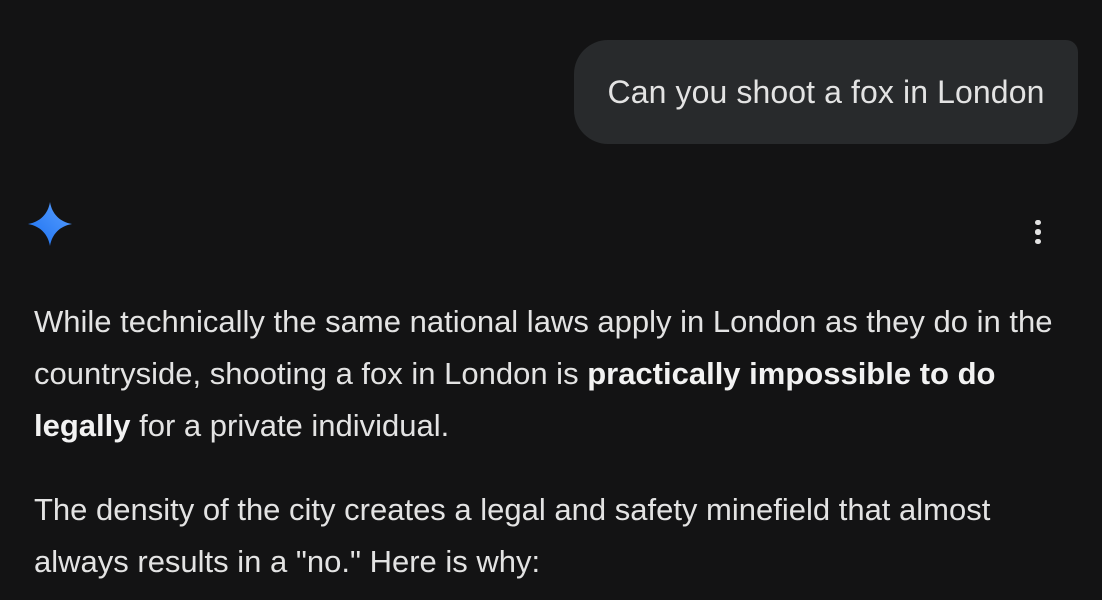  Describe the element at coordinates (50, 224) in the screenshot. I see `gemini-sparkle-icon` at that location.